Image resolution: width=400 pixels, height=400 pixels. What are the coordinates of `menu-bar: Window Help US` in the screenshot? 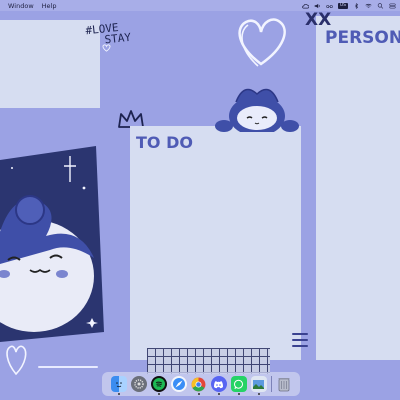 It's located at (200, 5).